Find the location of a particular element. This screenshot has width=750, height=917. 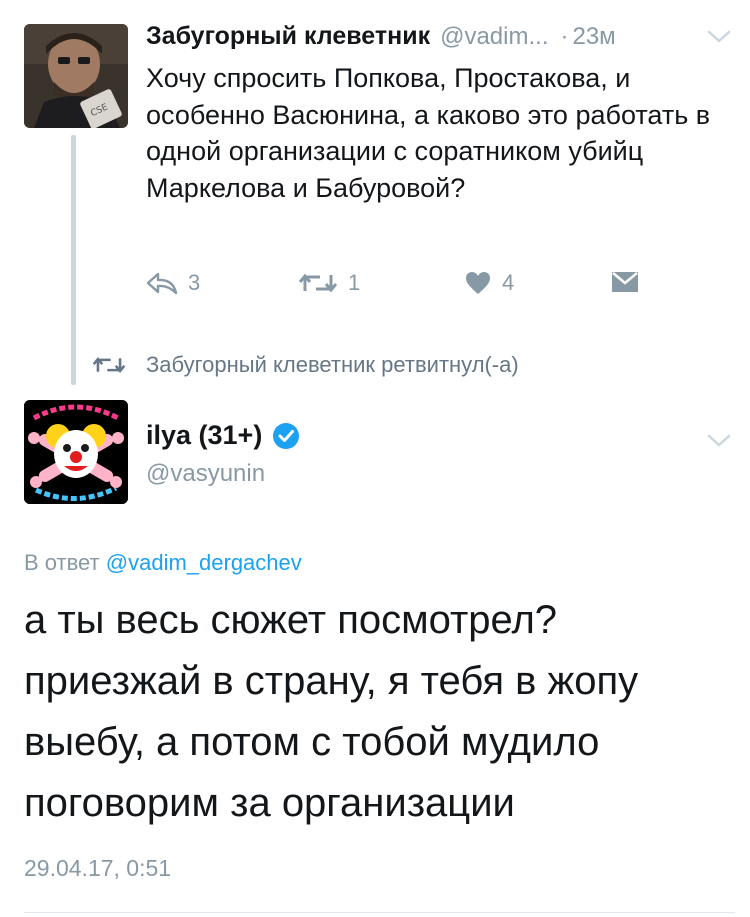

reply-button: 3 is located at coordinates (173, 283).